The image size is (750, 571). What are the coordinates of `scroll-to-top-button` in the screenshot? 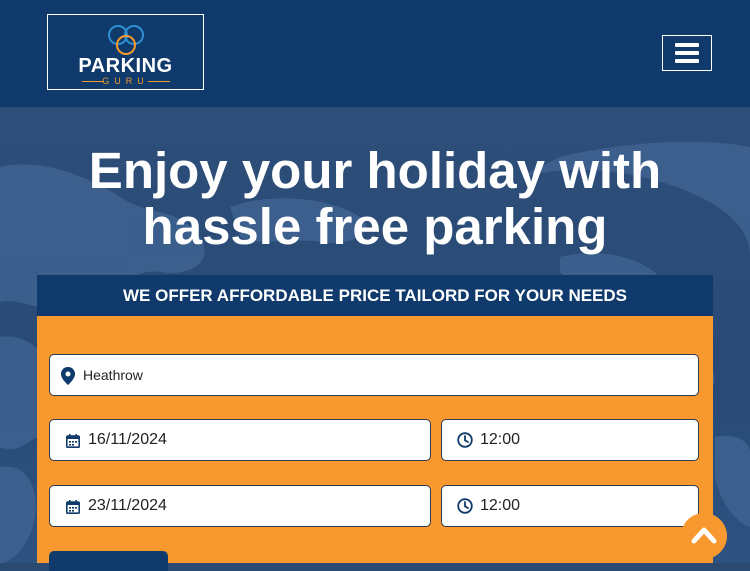 It's located at (704, 536).